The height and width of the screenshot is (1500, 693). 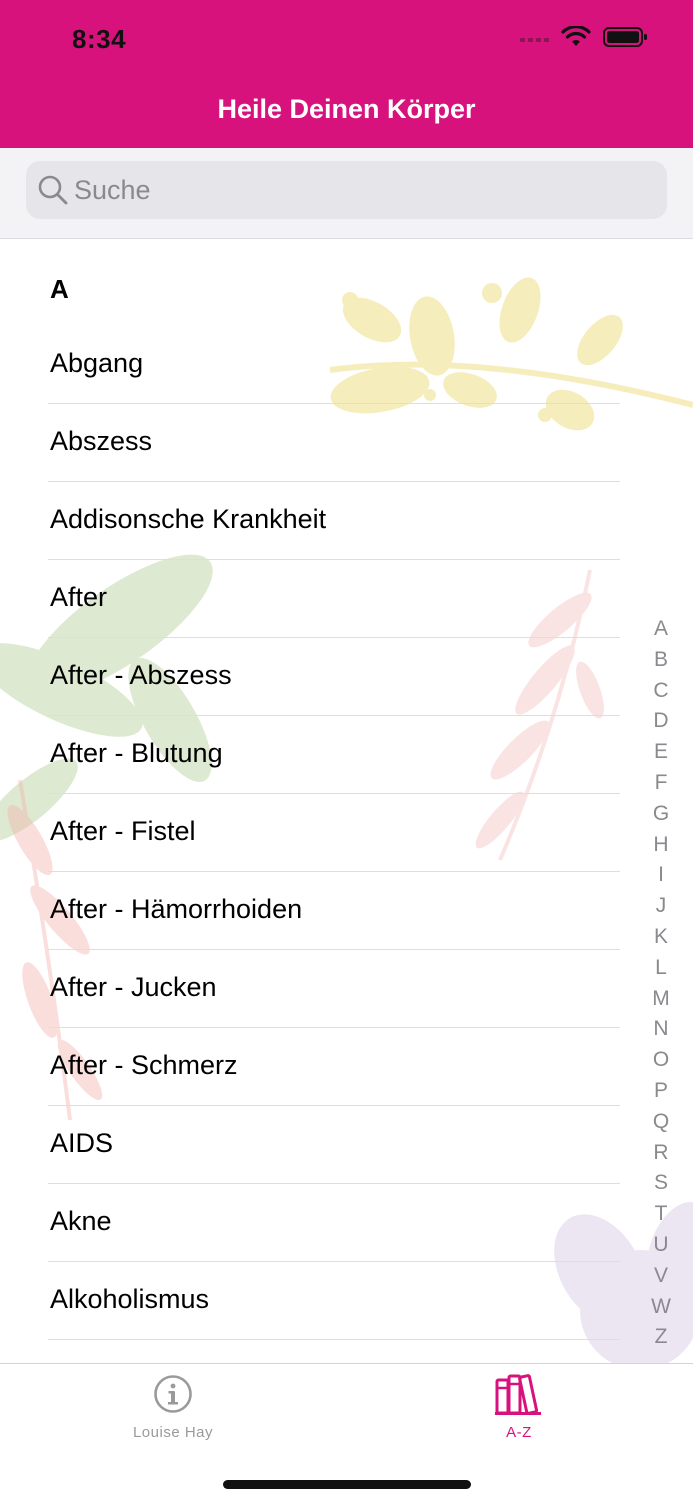 What do you see at coordinates (661, 783) in the screenshot?
I see `index-letter: F` at bounding box center [661, 783].